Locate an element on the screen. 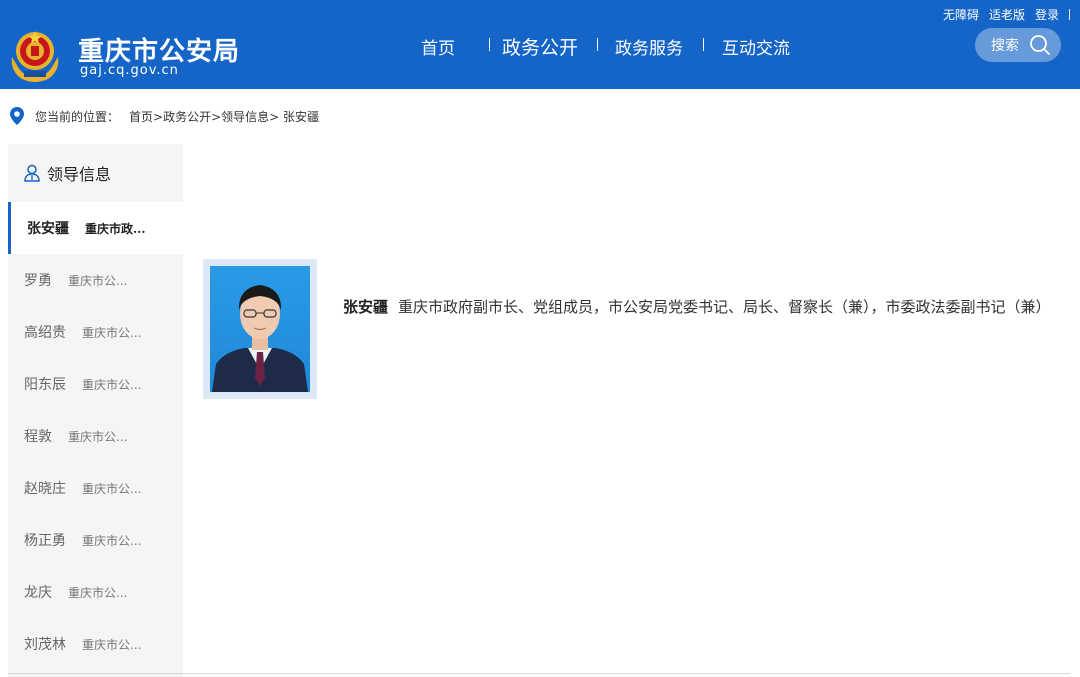  breadcrumb-government-affairs: >政务公开 is located at coordinates (182, 116).